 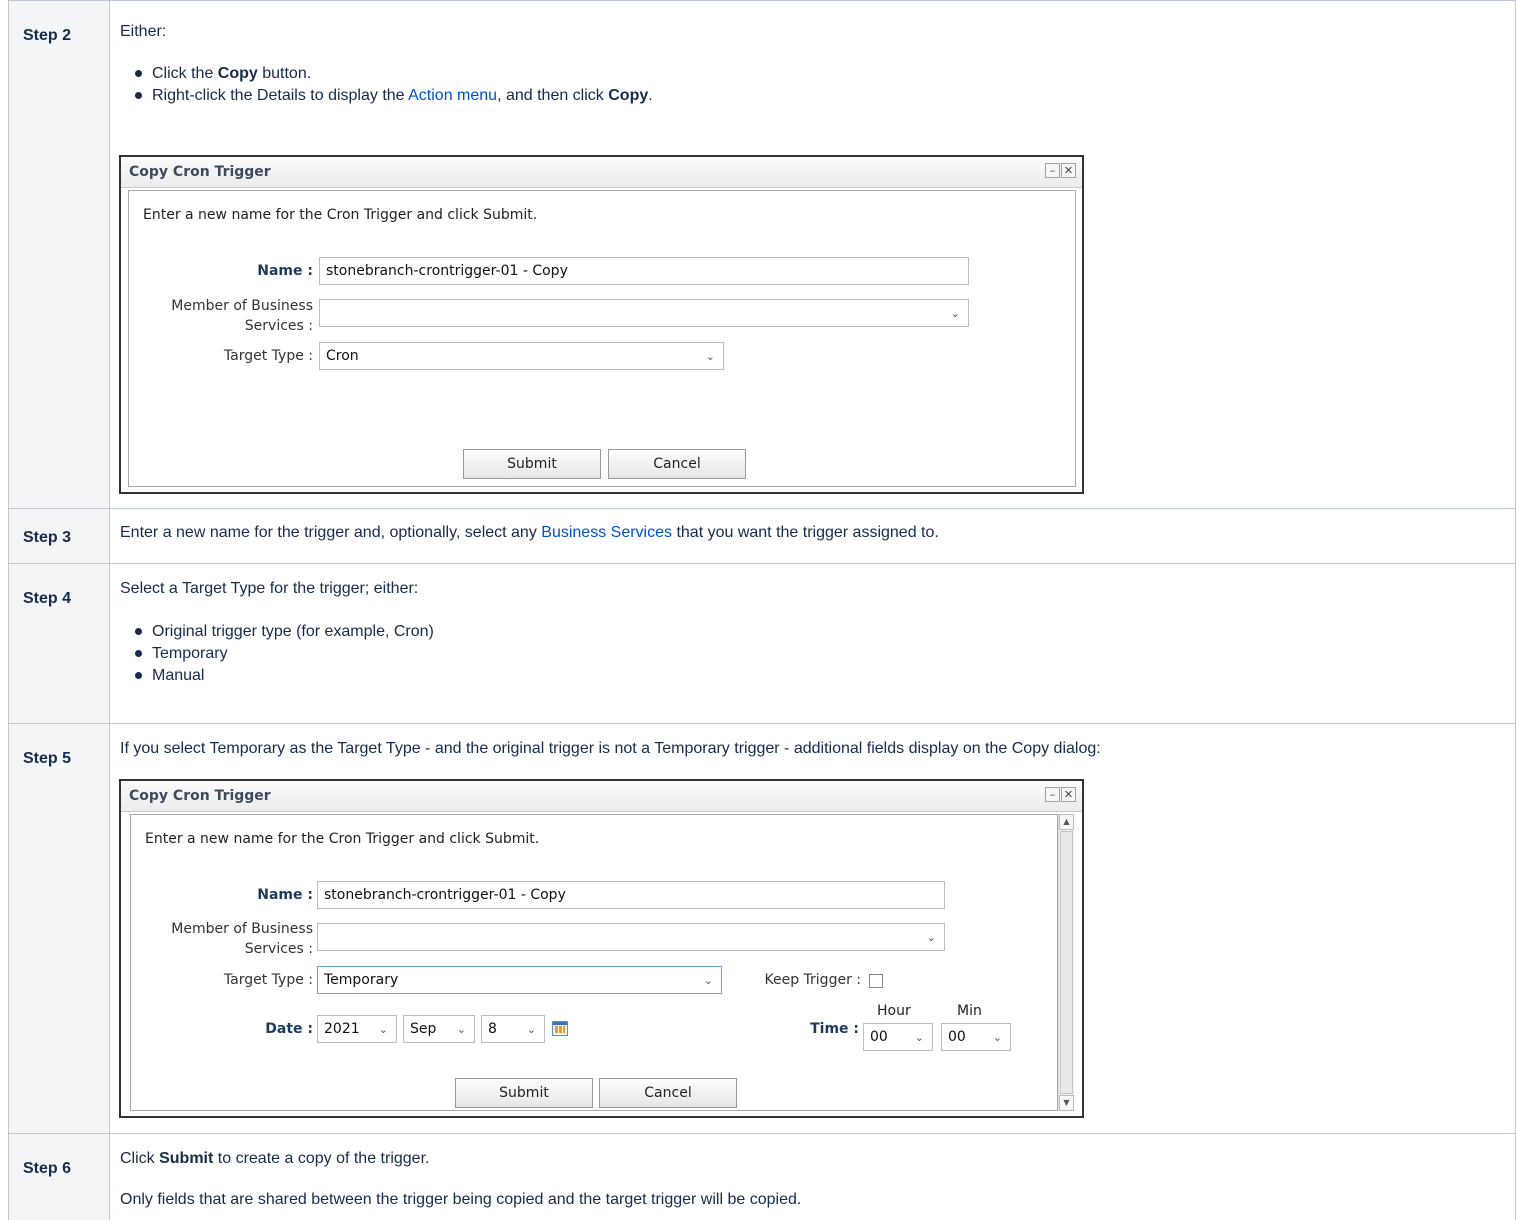 What do you see at coordinates (519, 980) in the screenshot?
I see `target-type-select: Temporary ⌄` at bounding box center [519, 980].